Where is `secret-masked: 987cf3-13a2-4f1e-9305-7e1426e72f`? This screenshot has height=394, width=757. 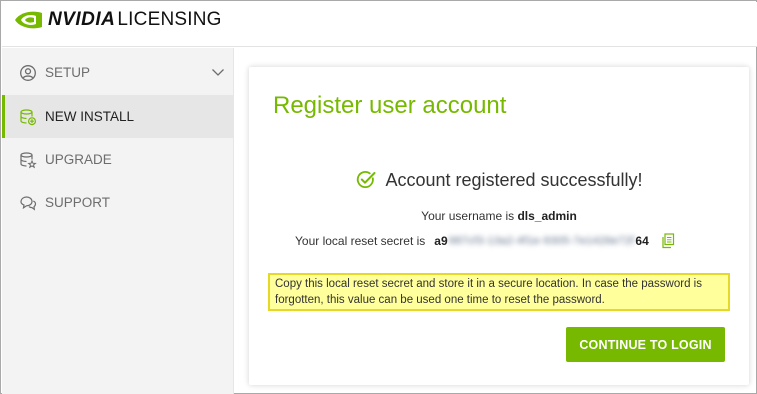 secret-masked: 987cf3-13a2-4f1e-9305-7e1426e72f is located at coordinates (541, 241).